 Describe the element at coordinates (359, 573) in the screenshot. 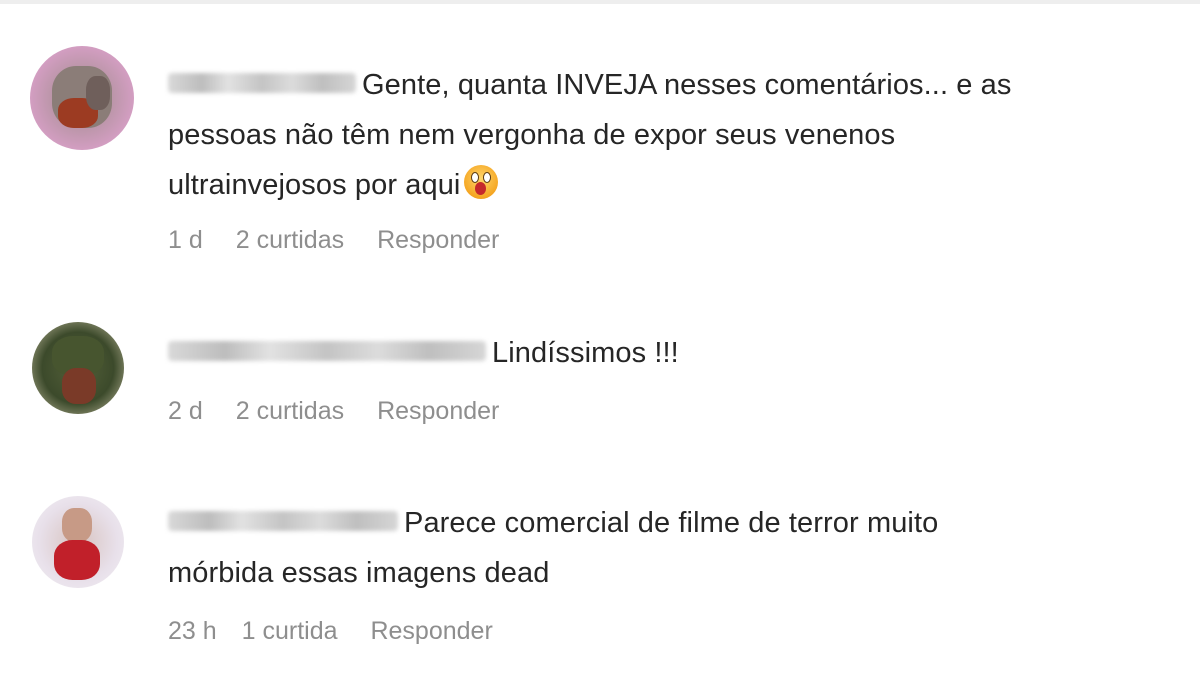

I see `comment-line: mórbida essas imagens dead` at that location.